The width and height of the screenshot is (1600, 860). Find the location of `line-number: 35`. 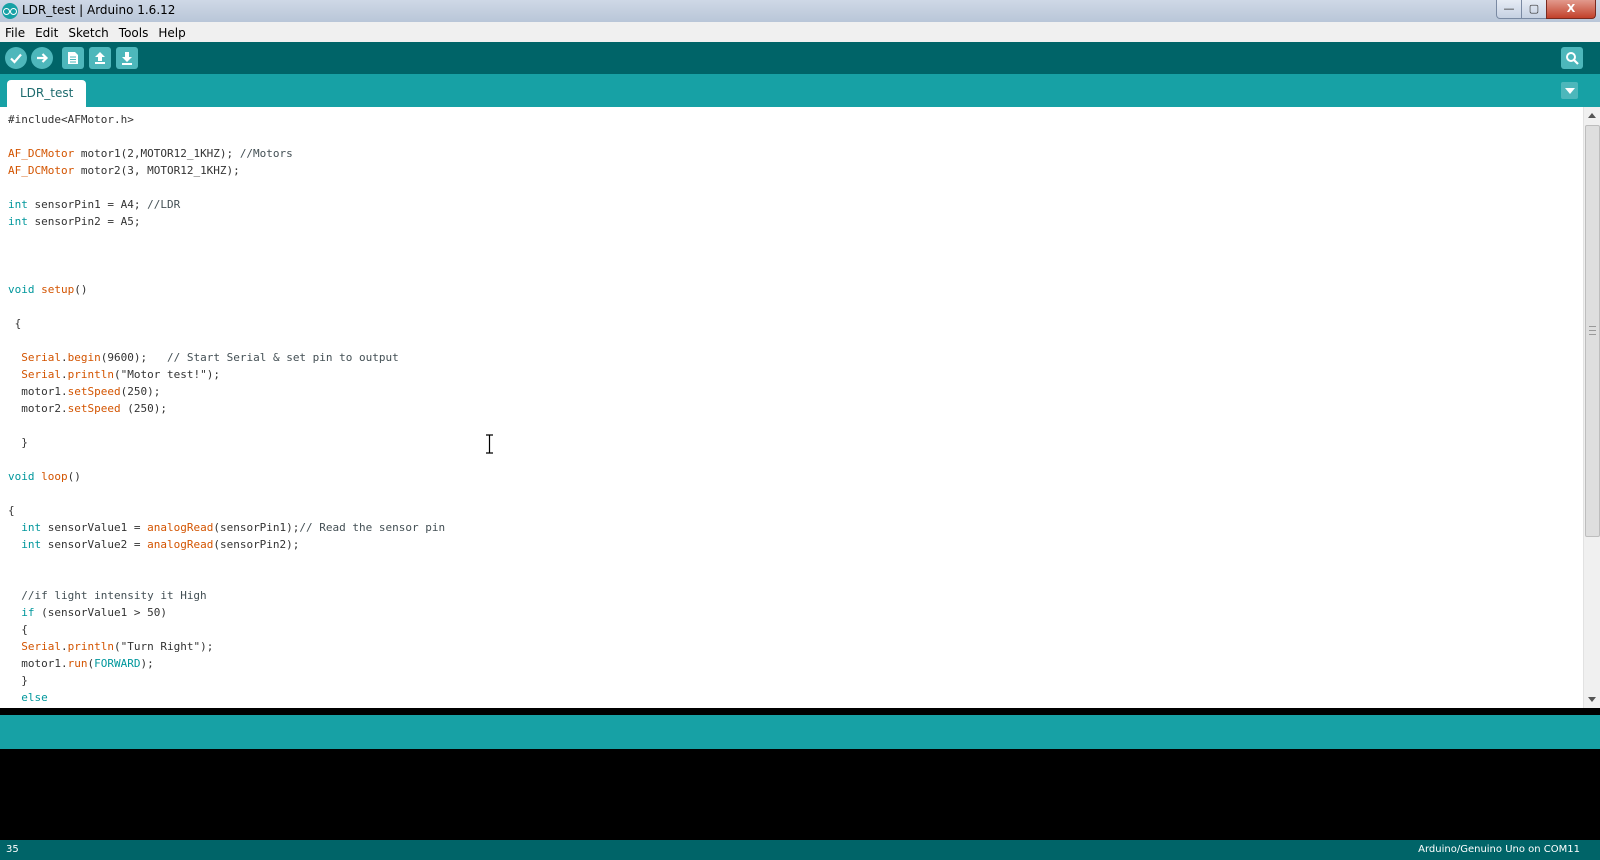

line-number: 35 is located at coordinates (12, 849).